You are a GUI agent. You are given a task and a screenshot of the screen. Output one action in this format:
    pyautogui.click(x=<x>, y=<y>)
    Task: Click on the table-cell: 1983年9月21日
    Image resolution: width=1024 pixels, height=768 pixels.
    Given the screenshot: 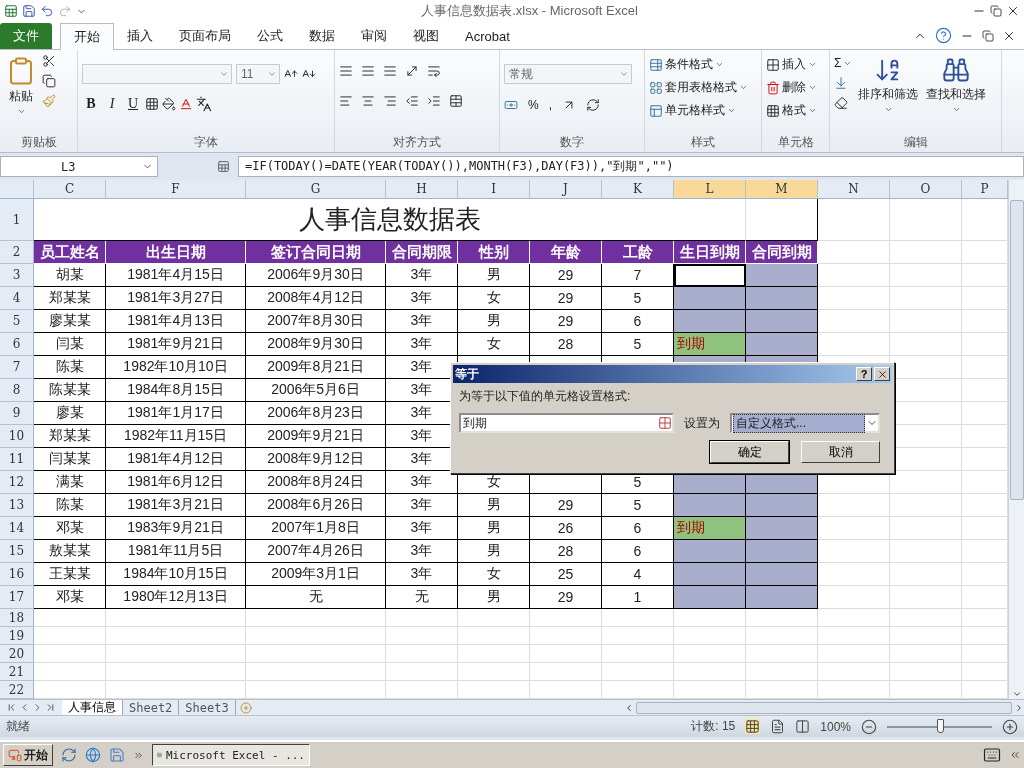 What is the action you would take?
    pyautogui.click(x=176, y=528)
    